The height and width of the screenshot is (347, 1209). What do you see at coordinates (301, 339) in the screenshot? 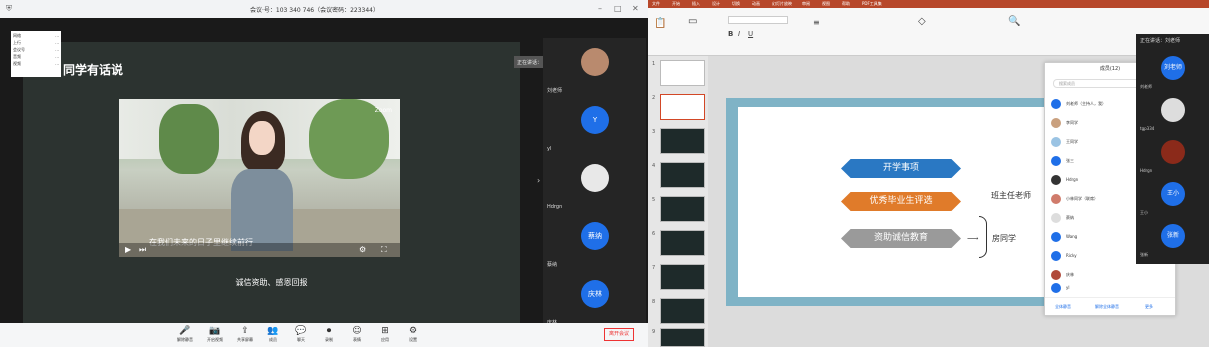
I see `chat-label: 聊天` at bounding box center [301, 339].